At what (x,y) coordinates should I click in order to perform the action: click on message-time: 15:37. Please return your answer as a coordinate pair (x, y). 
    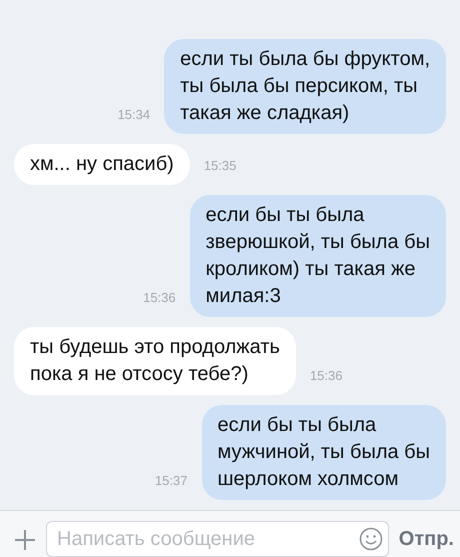
    Looking at the image, I should click on (171, 481).